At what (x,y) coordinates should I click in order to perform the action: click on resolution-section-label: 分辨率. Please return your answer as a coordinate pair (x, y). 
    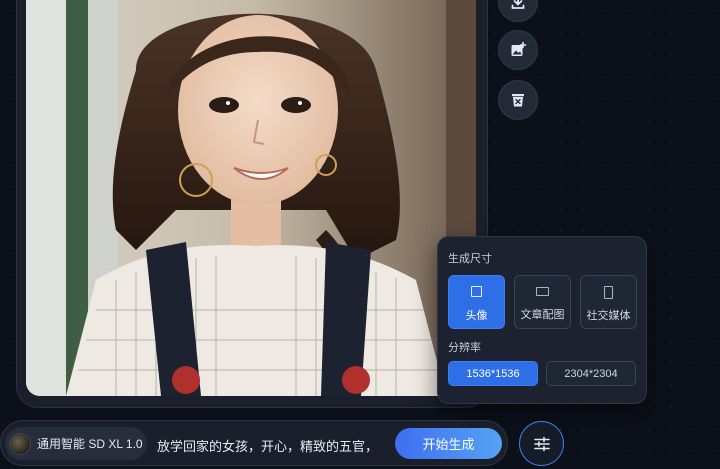
    Looking at the image, I should click on (464, 348).